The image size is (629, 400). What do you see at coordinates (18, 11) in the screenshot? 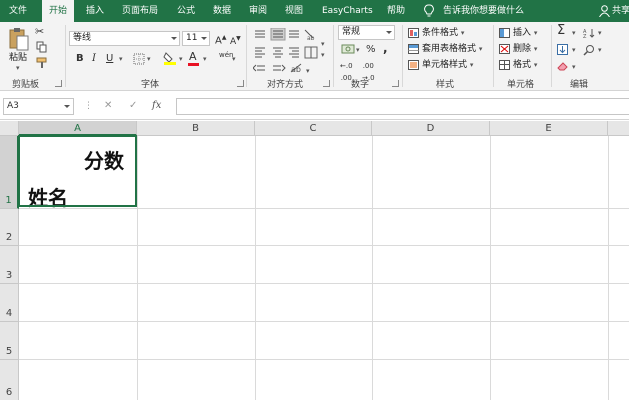
I see `tab-file: 文件` at bounding box center [18, 11].